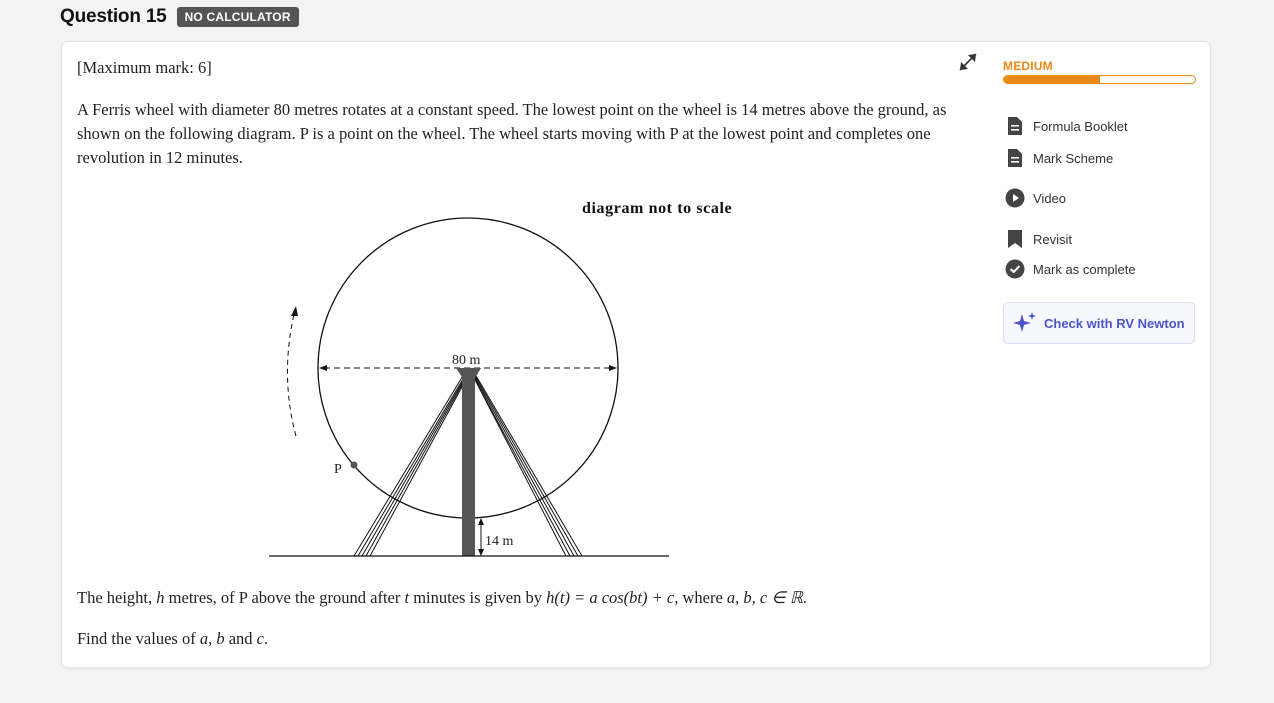 This screenshot has width=1274, height=703. I want to click on mark-scheme-label: Mark Scheme, so click(1073, 158).